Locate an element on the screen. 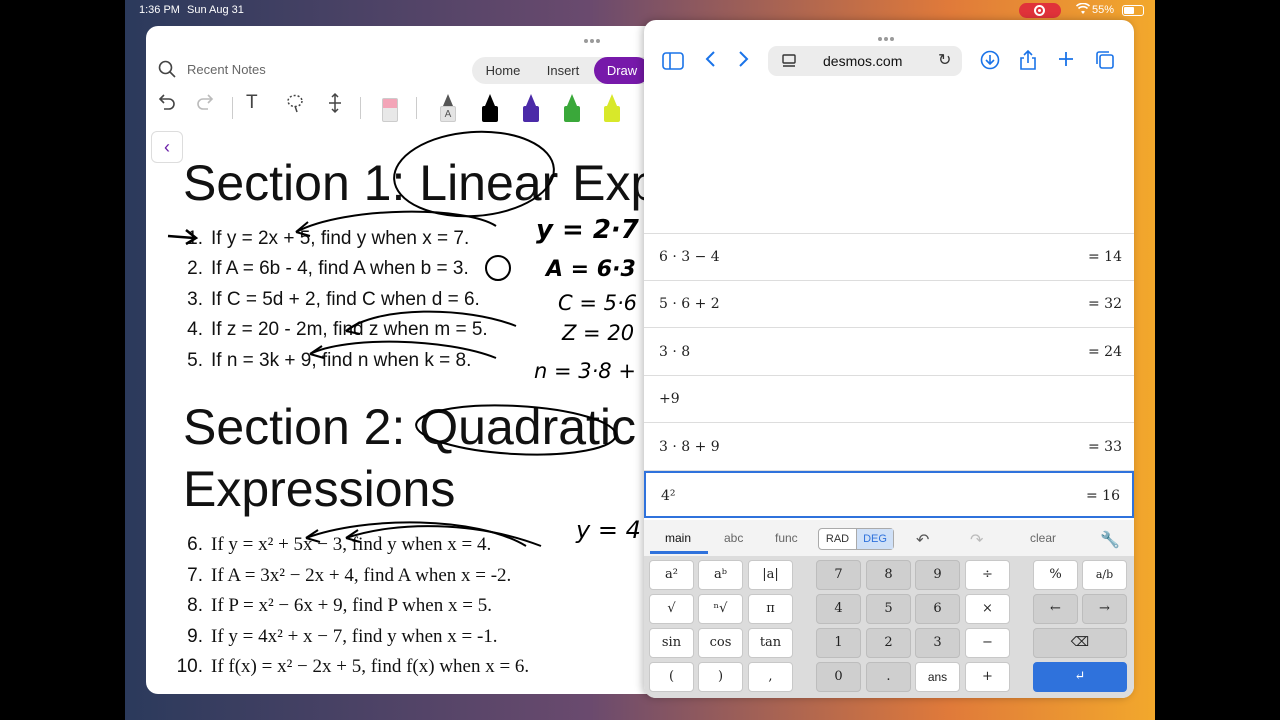  highlighter-icon is located at coordinates (612, 109).